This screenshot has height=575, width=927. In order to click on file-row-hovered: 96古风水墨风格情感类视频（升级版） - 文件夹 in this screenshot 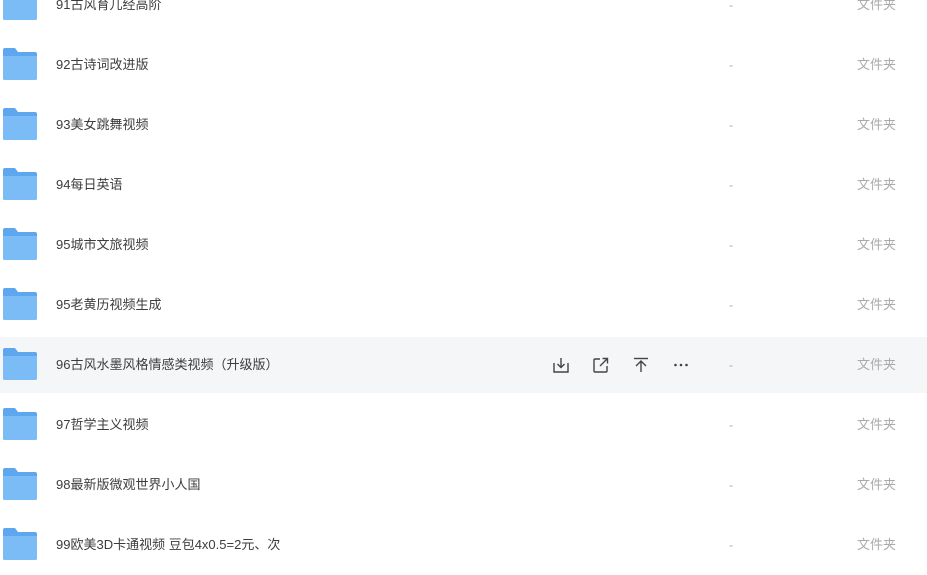, I will do `click(463, 365)`.